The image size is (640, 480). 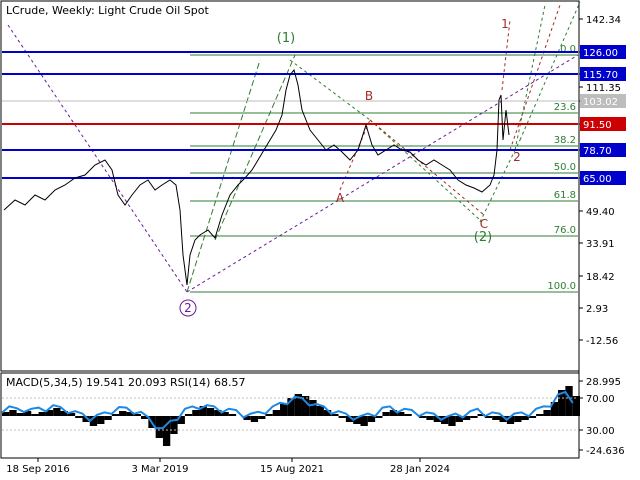 I want to click on fib-label: 76.0, so click(x=565, y=230).